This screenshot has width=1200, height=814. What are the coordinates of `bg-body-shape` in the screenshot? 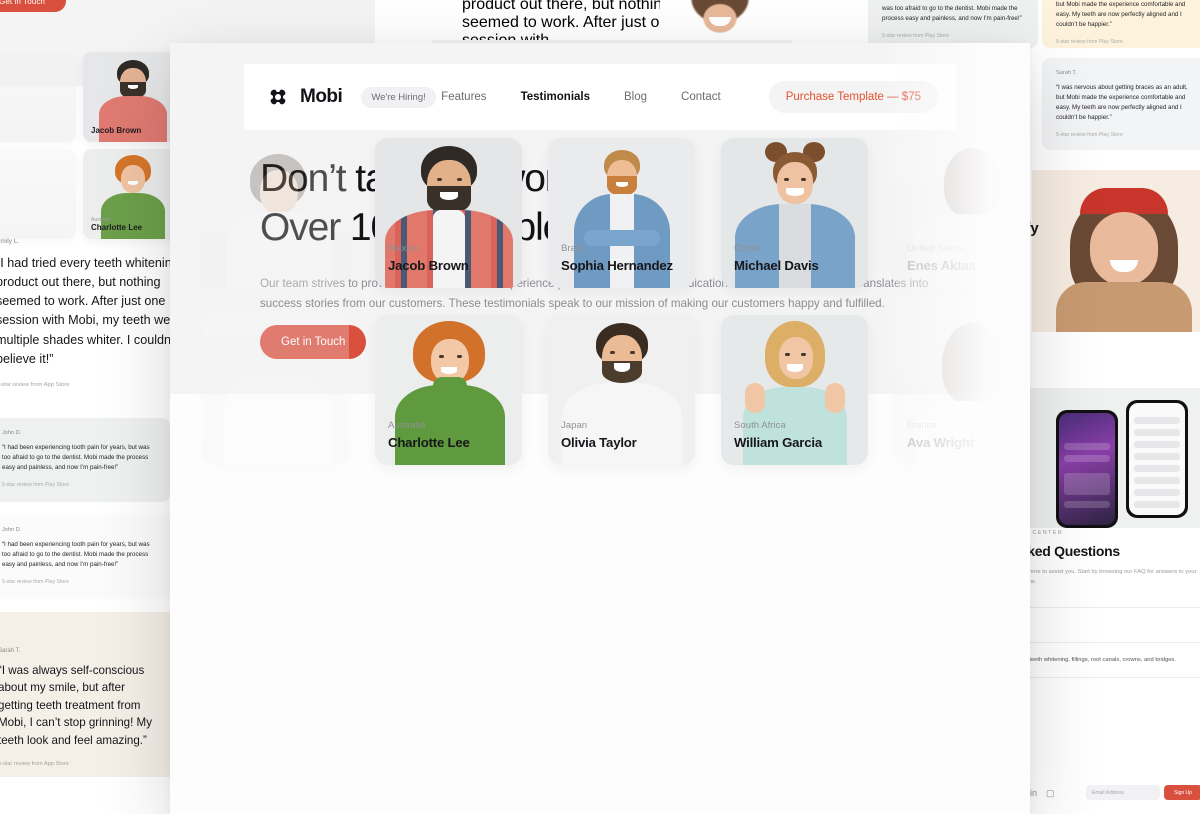 It's located at (1124, 307).